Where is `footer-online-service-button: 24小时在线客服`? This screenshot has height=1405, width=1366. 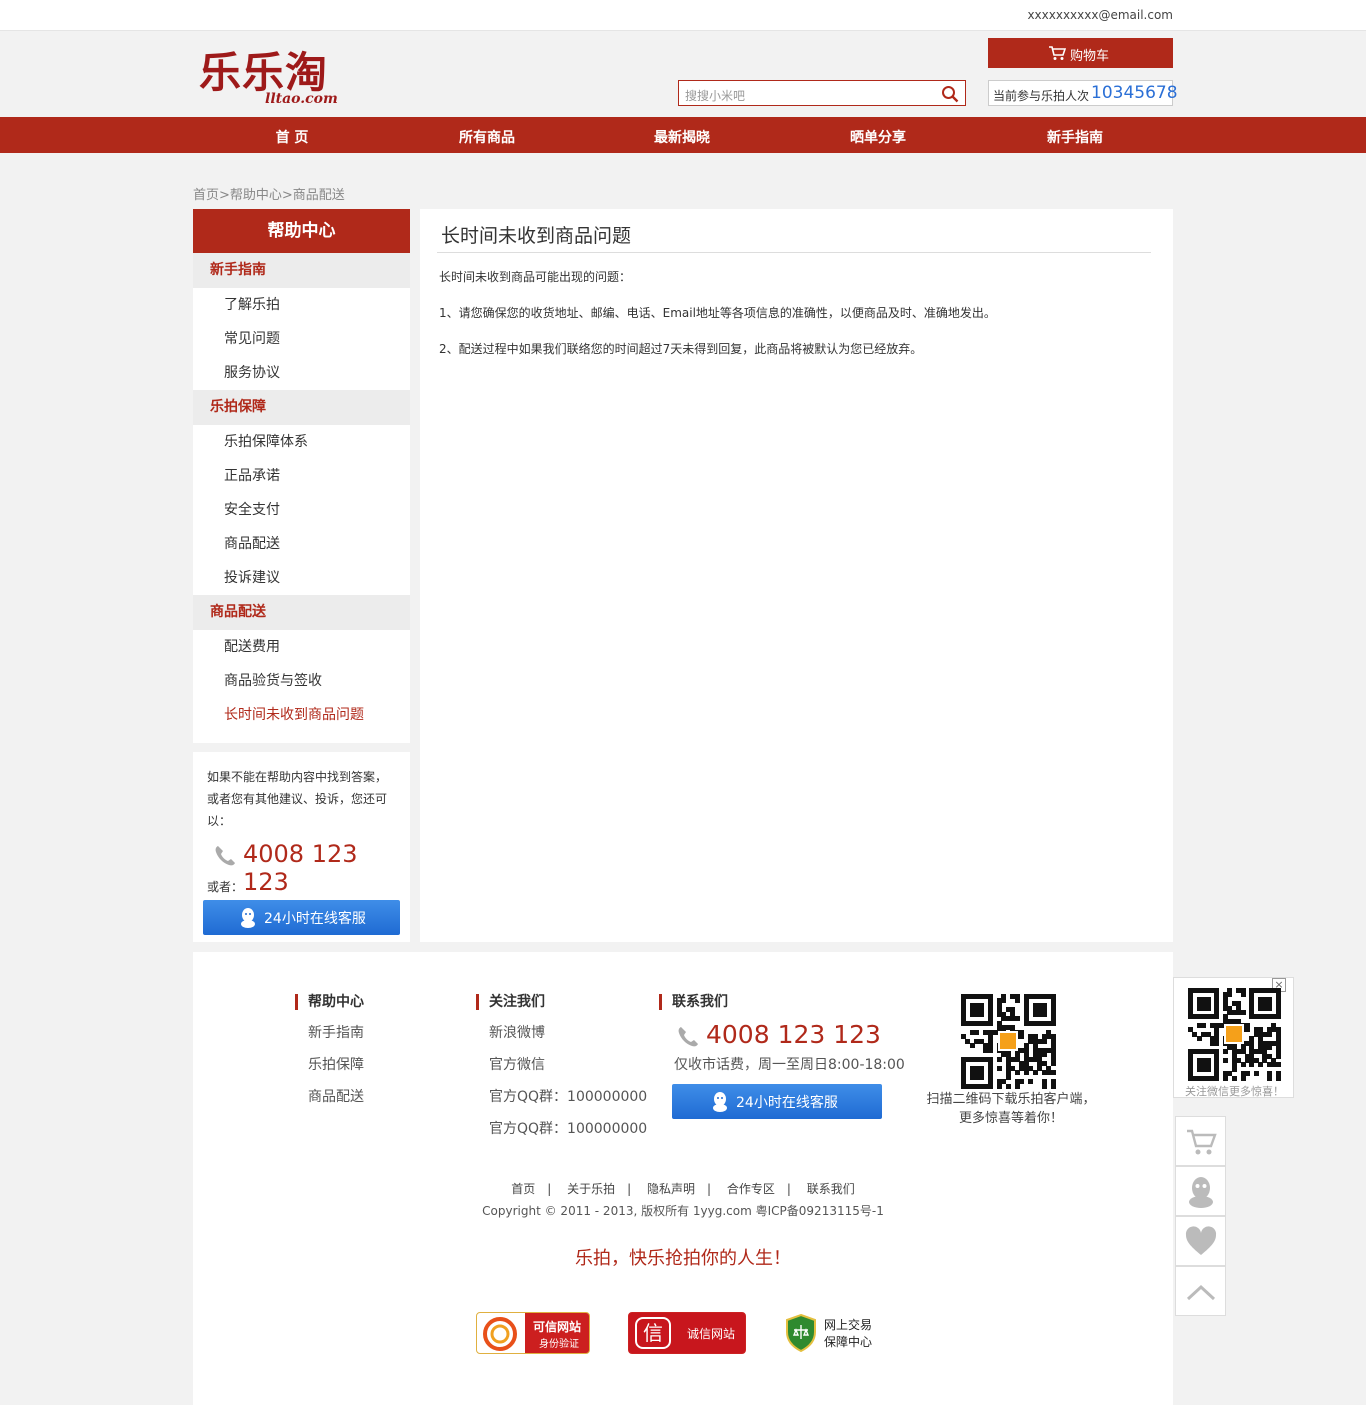
footer-online-service-button: 24小时在线客服 is located at coordinates (777, 1101).